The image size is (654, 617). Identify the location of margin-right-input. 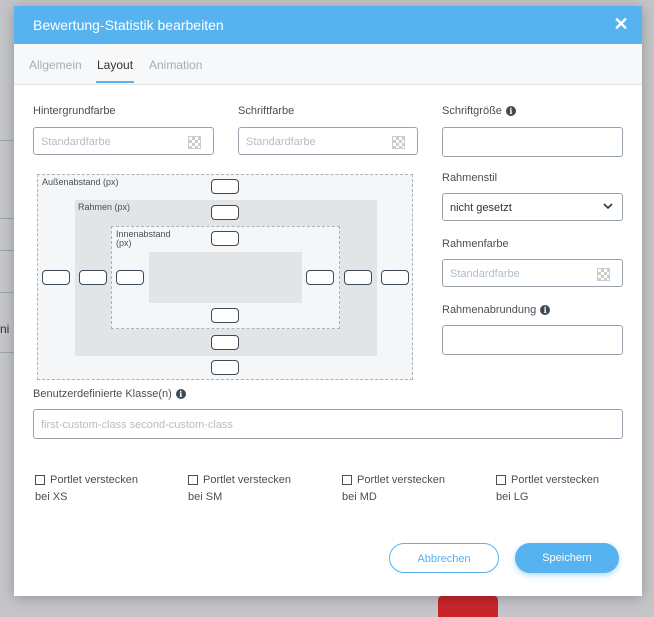
(395, 277).